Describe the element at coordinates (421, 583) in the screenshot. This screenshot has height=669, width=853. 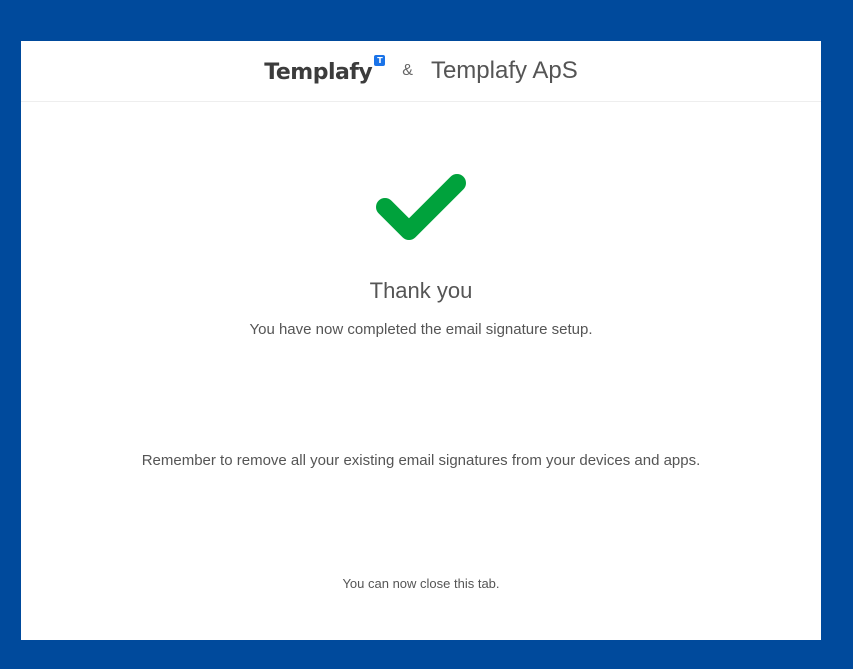
I see `close-tab-note: You can now close this tab.` at that location.